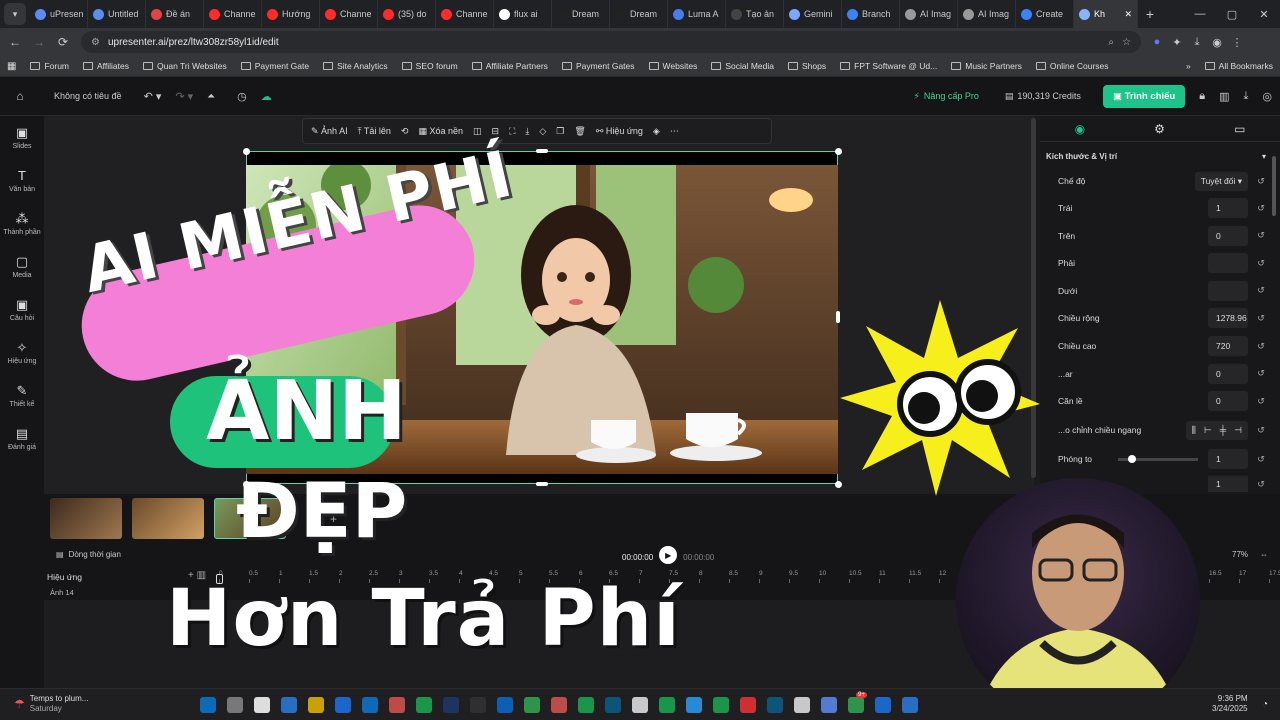 This screenshot has width=1280, height=720. Describe the element at coordinates (184, 96) in the screenshot. I see `redo-icon: ↷ ▾` at that location.